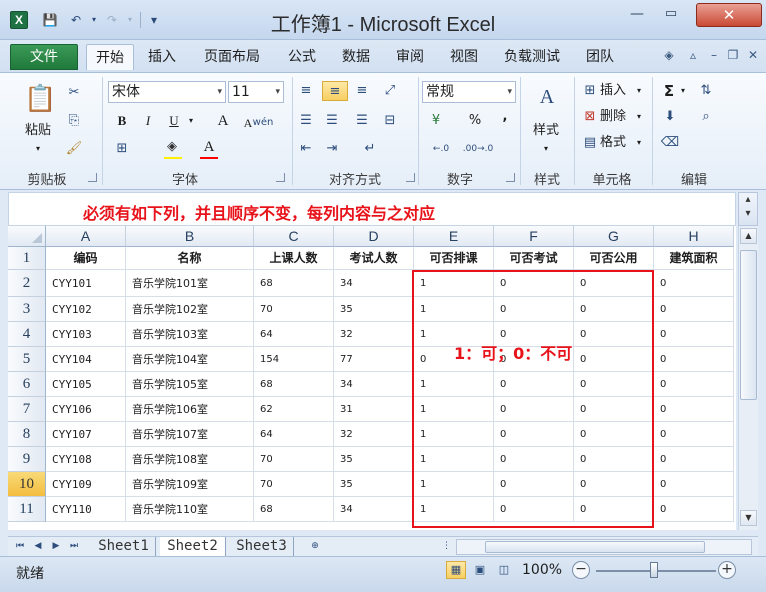  What do you see at coordinates (441, 149) in the screenshot?
I see `increase-decimal-button: ←.0` at bounding box center [441, 149].